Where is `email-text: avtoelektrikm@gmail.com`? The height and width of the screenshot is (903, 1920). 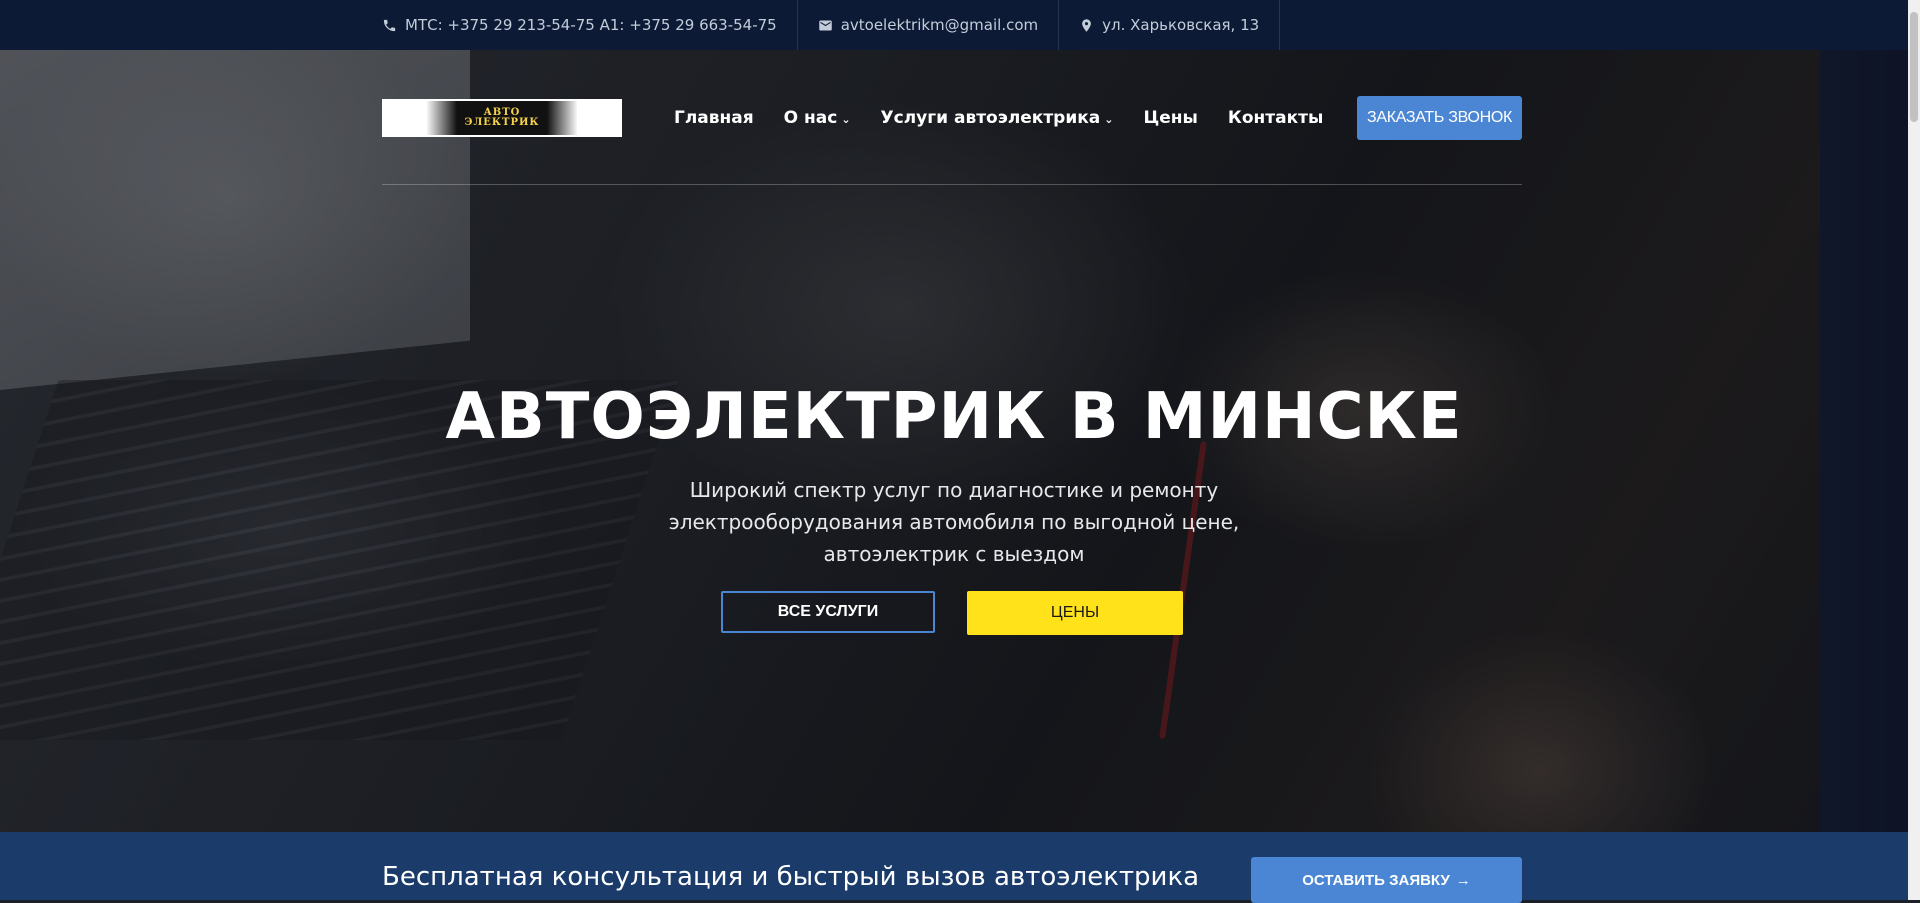
email-text: avtoelektrikm@gmail.com is located at coordinates (939, 25).